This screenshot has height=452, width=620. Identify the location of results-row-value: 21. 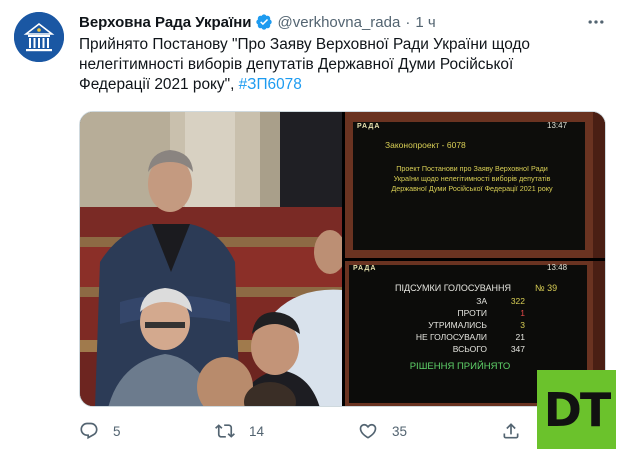
(520, 337).